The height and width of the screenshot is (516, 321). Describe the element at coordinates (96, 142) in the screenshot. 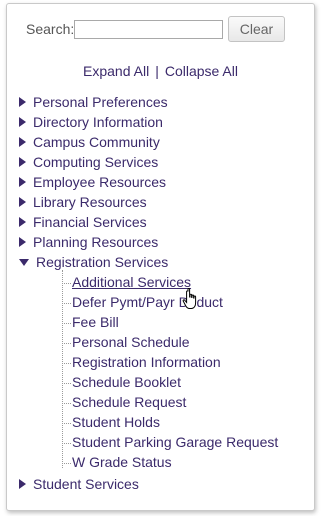

I see `menu-item-label: Campus Community` at that location.